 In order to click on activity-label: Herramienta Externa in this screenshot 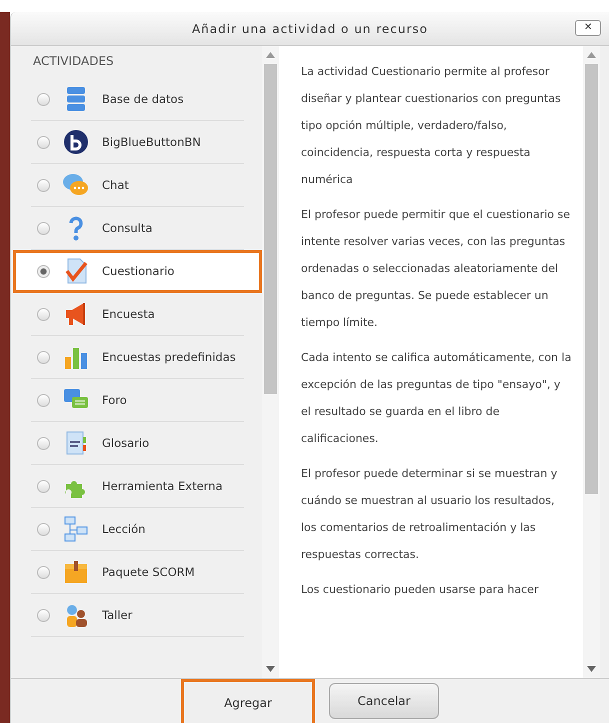, I will do `click(162, 486)`.